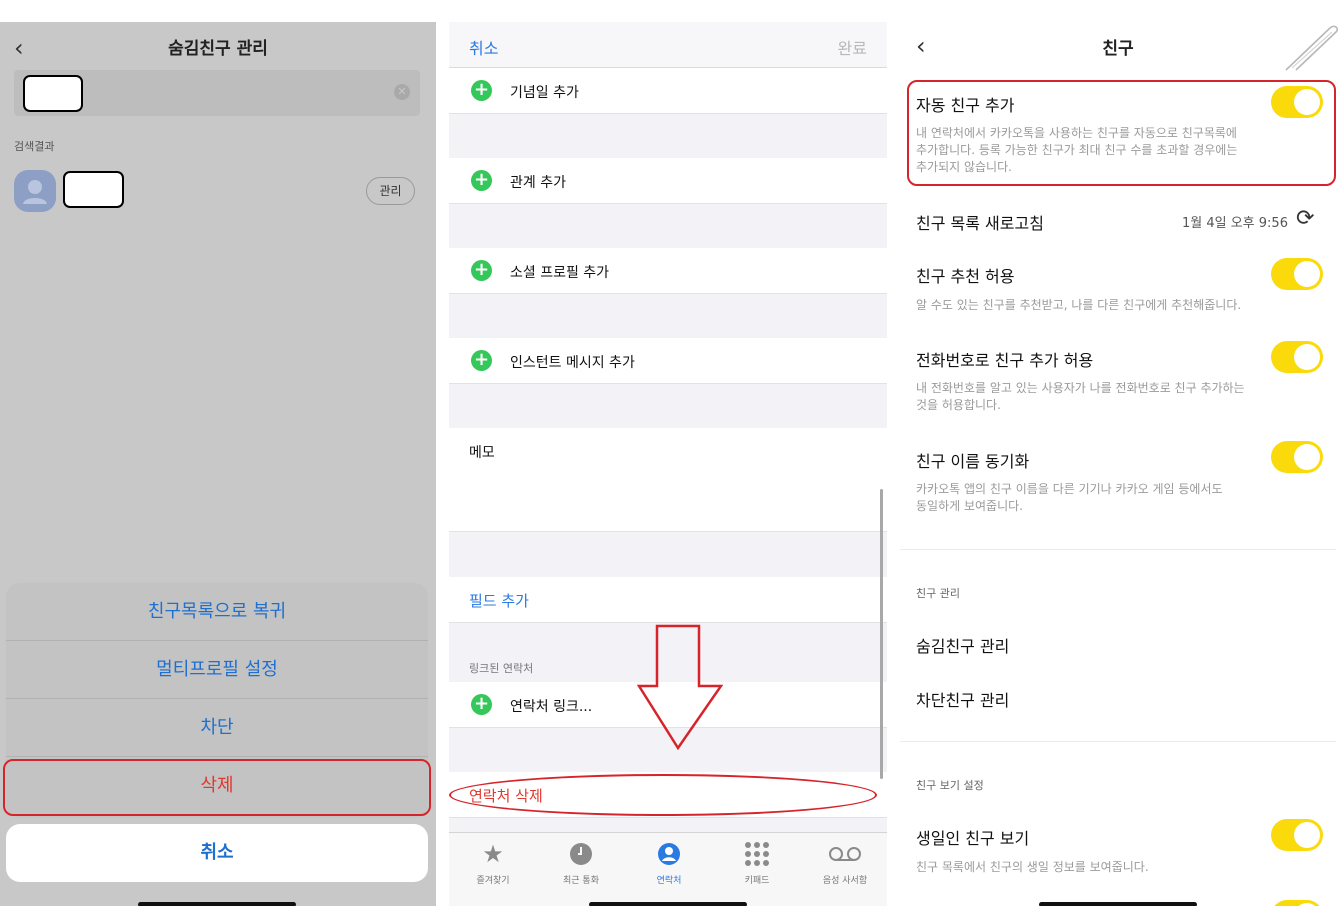 The image size is (1343, 906). I want to click on refresh-icon: ⟳, so click(1305, 218).